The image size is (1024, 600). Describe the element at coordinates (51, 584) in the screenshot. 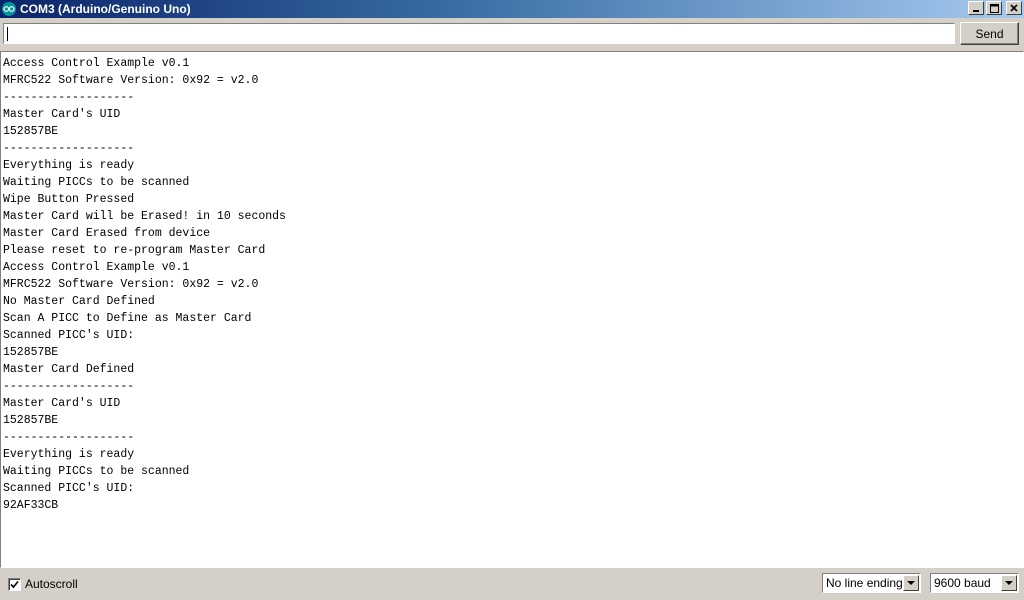

I see `autoscroll-label: Autoscroll` at that location.